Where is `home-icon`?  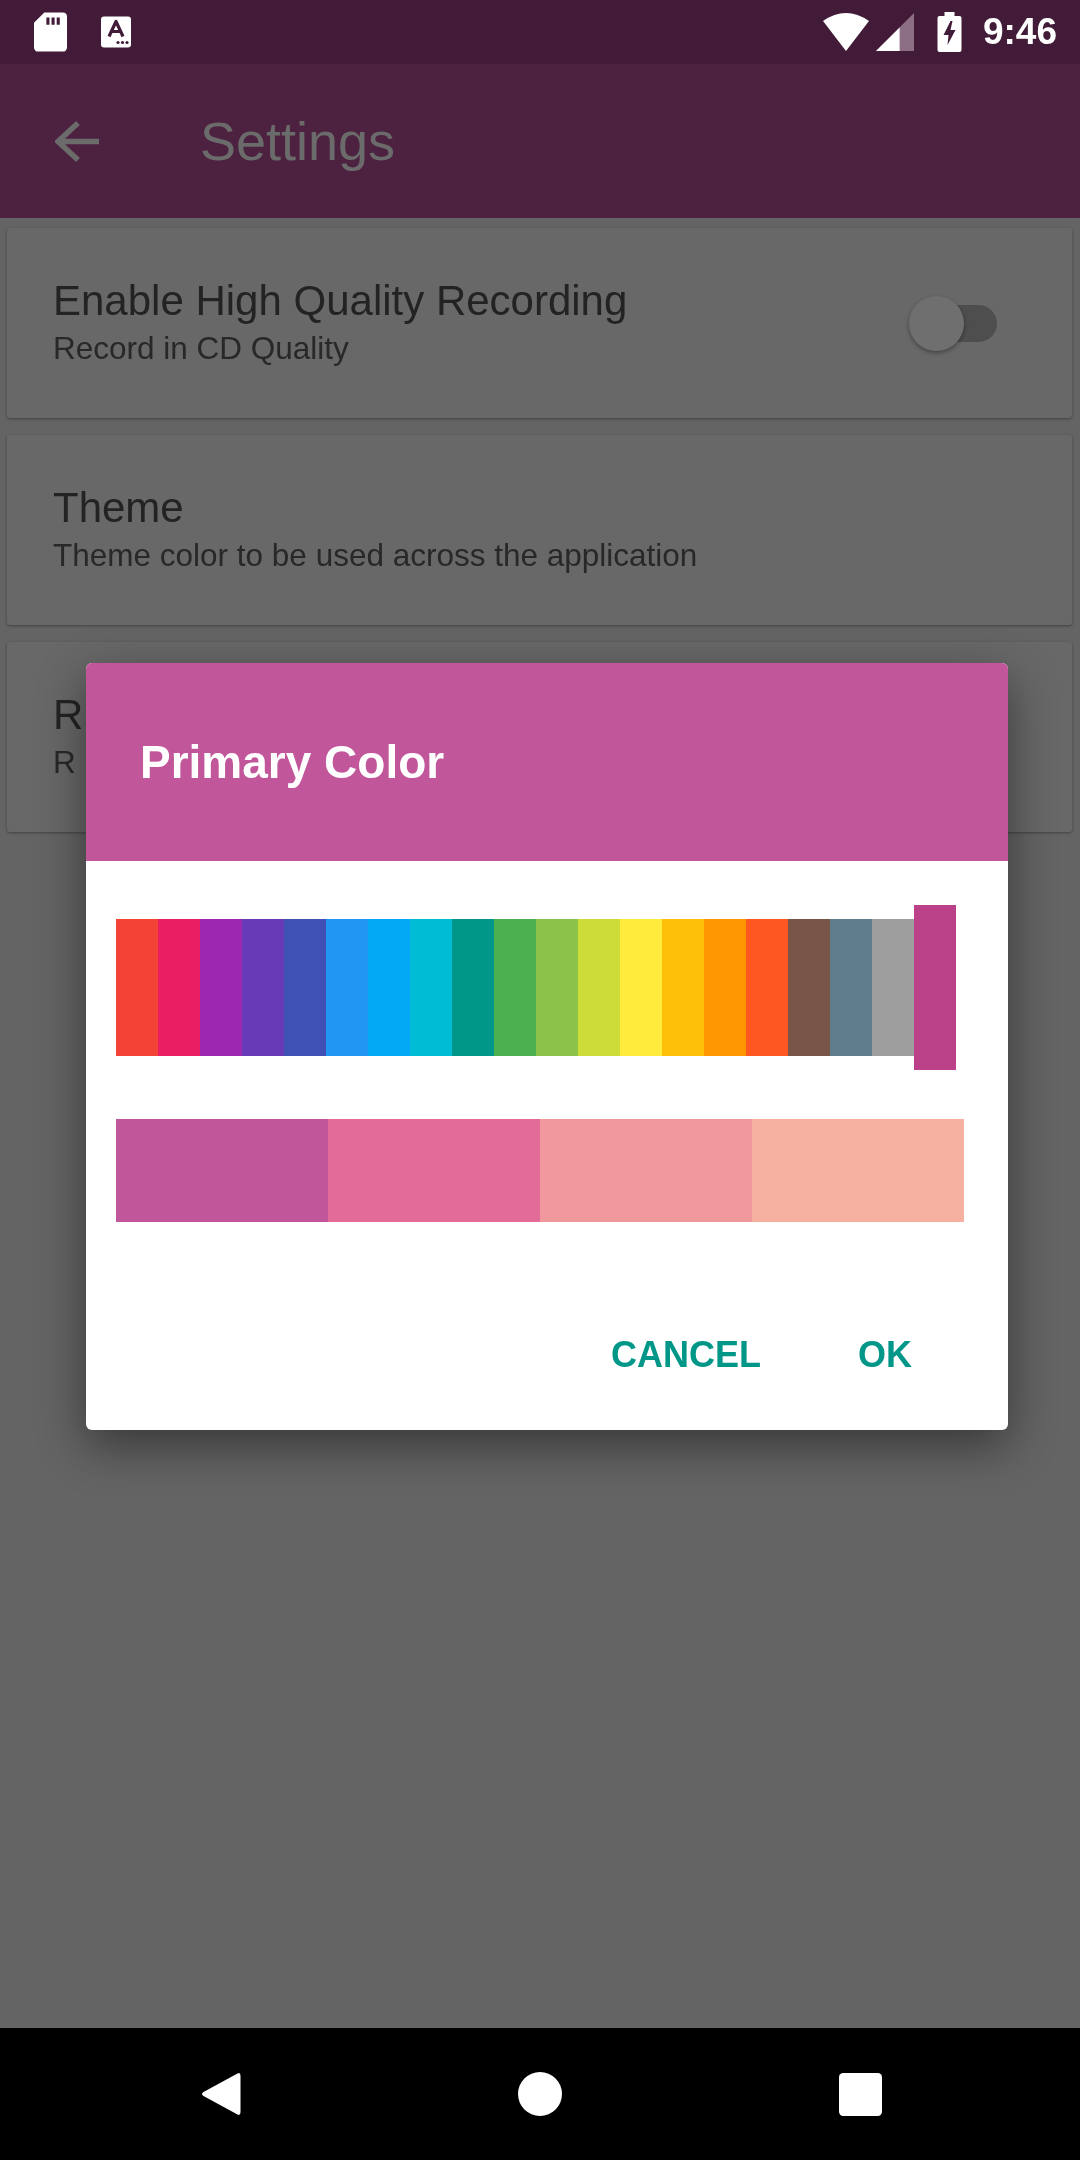 home-icon is located at coordinates (540, 2094).